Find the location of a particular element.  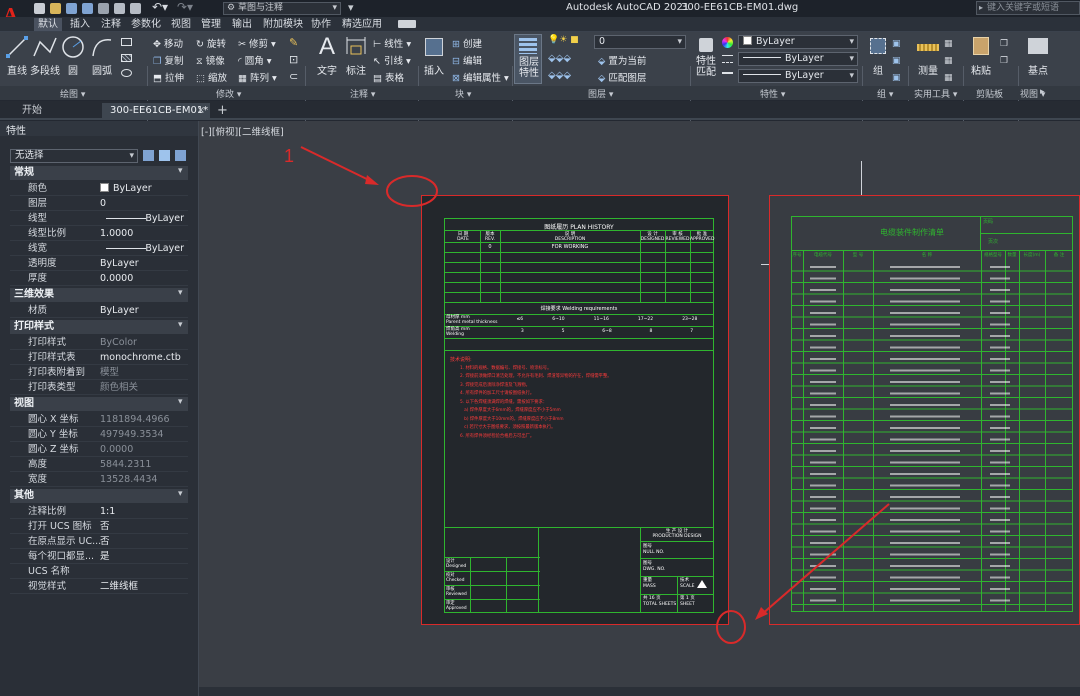

layer-properties-tool: 图层 特性 is located at coordinates (528, 59).